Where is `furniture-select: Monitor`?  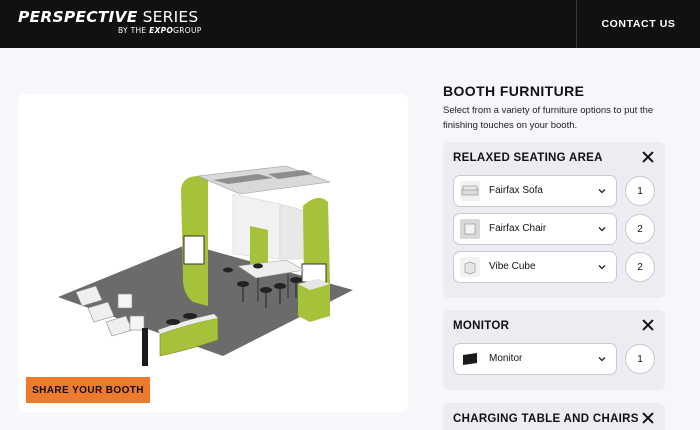
furniture-select: Monitor is located at coordinates (535, 359).